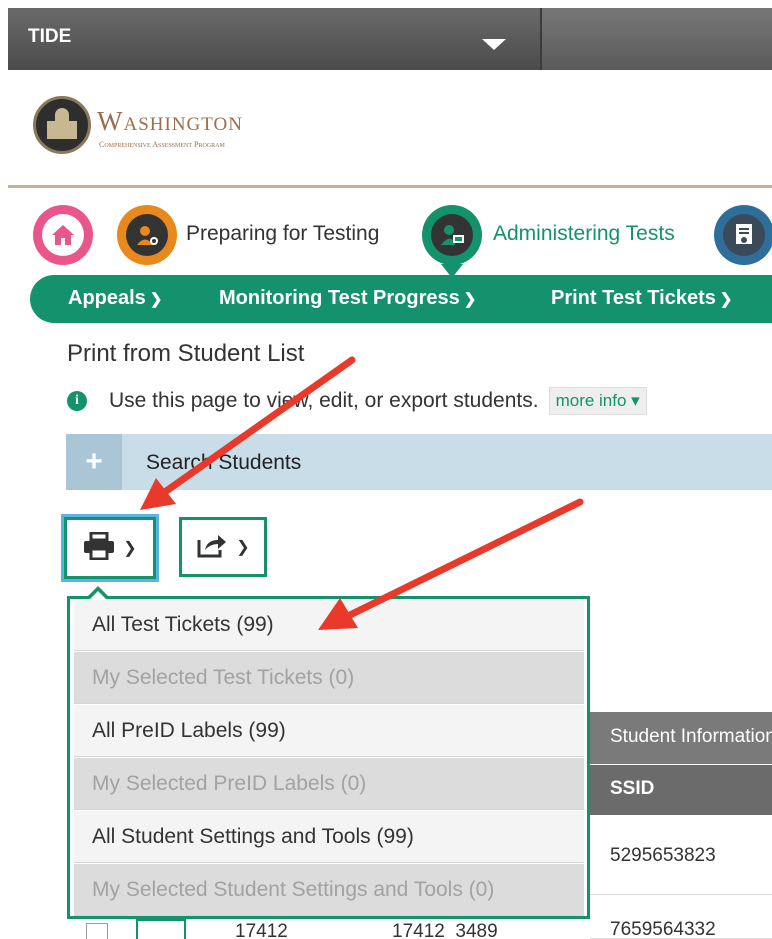 The height and width of the screenshot is (939, 772). Describe the element at coordinates (329, 731) in the screenshot. I see `menu-item-all-preid-labels: All PreID Labels (99)` at that location.